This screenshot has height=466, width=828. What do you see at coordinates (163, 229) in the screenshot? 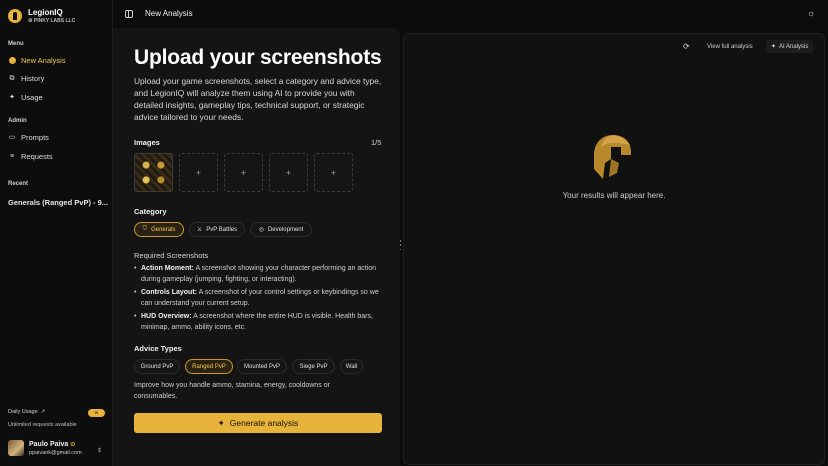
I see `category-label-text: Generals` at bounding box center [163, 229].